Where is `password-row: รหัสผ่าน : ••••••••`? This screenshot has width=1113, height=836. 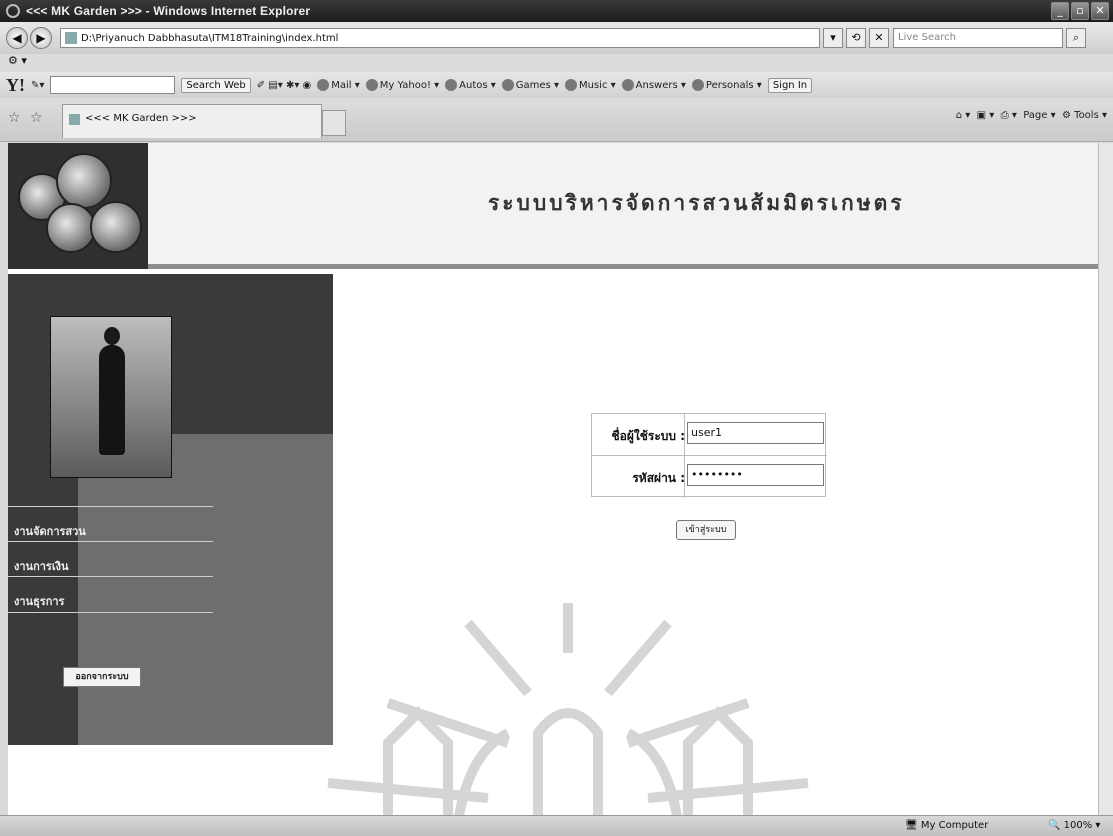
password-row: รหัสผ่าน : •••••••• is located at coordinates (709, 477).